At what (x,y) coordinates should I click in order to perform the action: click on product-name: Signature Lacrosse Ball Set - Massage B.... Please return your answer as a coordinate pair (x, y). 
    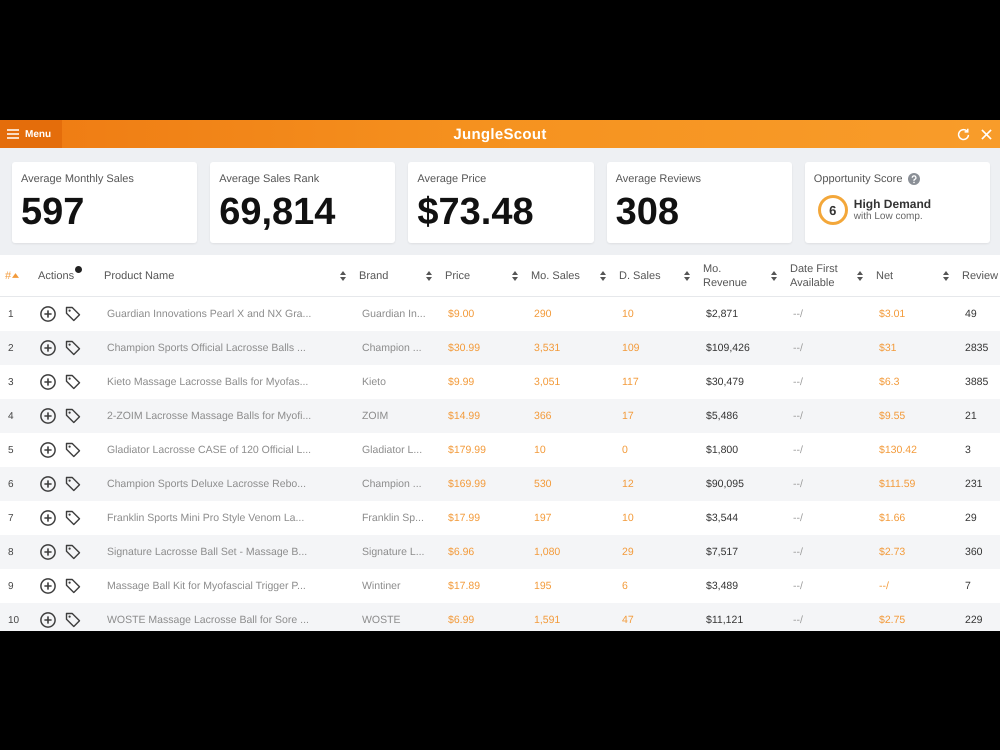
    Looking at the image, I should click on (207, 552).